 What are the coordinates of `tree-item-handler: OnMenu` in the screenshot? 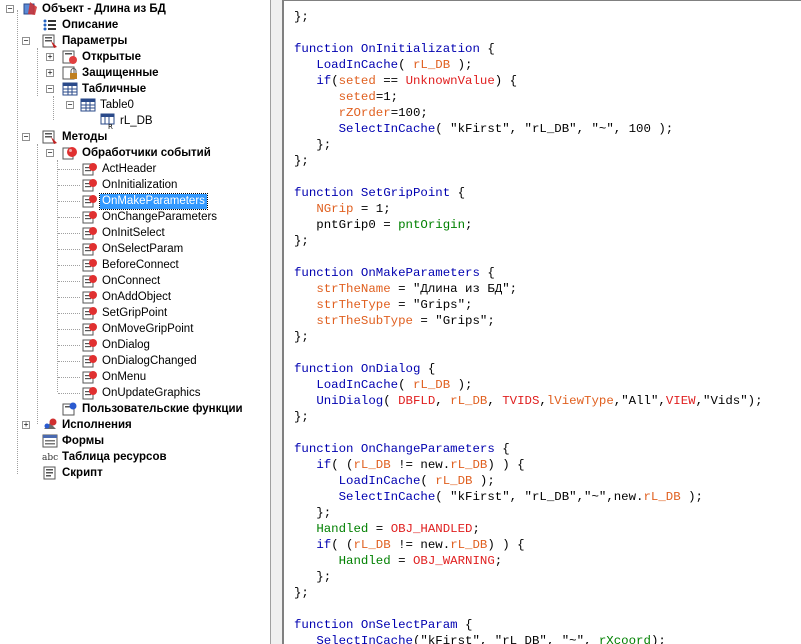 It's located at (103, 377).